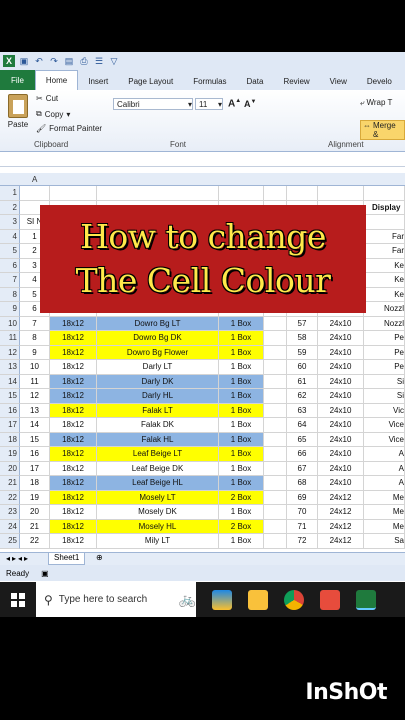  I want to click on cell-c, so click(158, 193).